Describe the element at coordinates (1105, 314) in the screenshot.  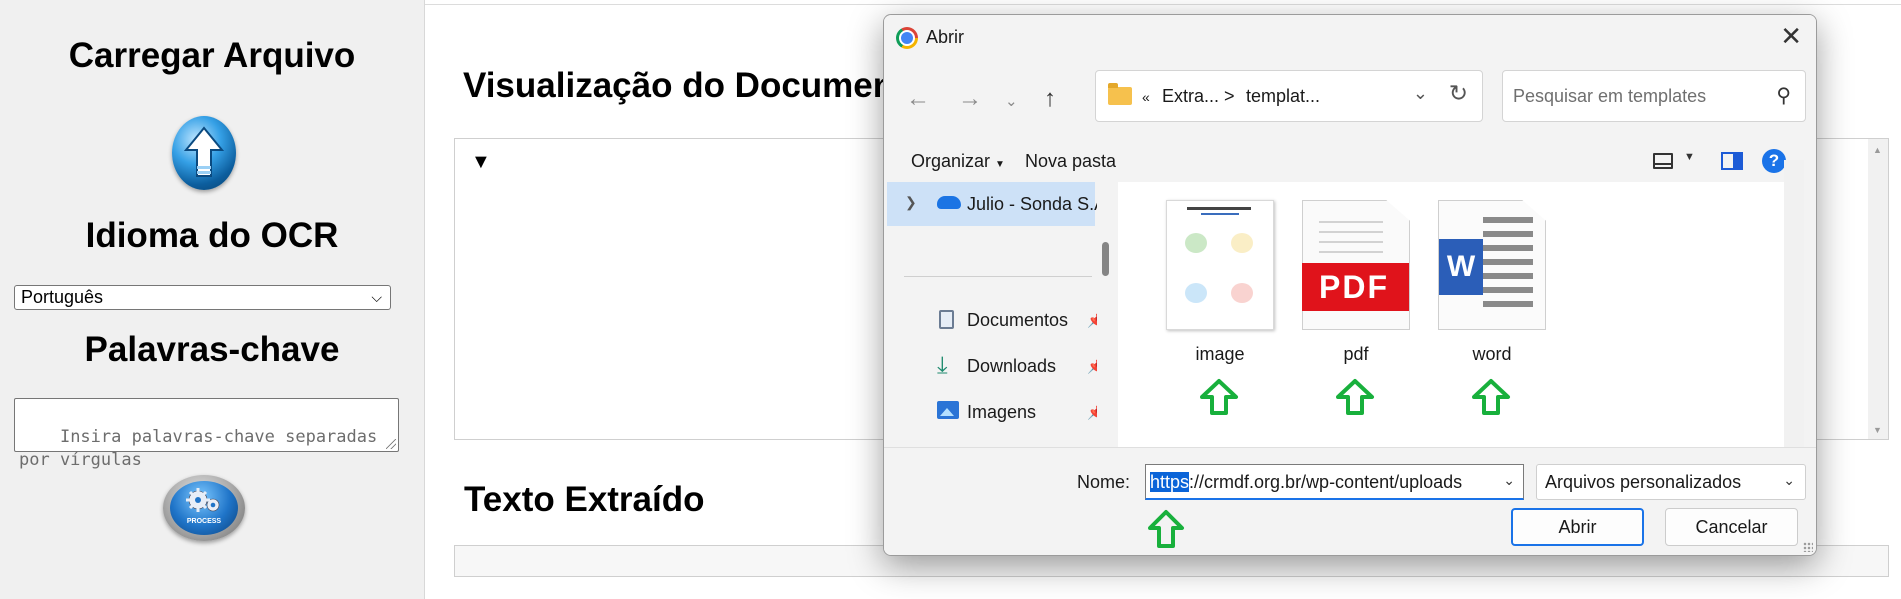
I see `nav-pane-scrollbar` at that location.